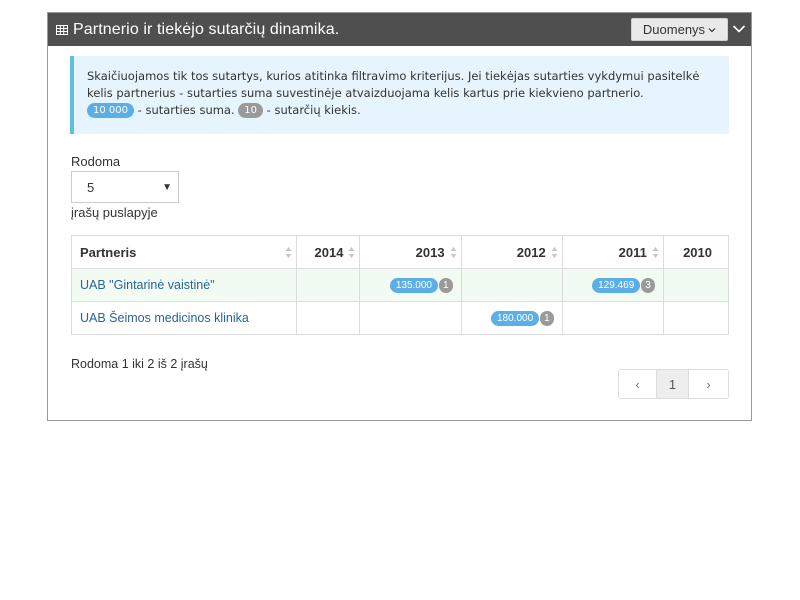 This screenshot has height=600, width=800. I want to click on column-header-label: 2010, so click(697, 252).